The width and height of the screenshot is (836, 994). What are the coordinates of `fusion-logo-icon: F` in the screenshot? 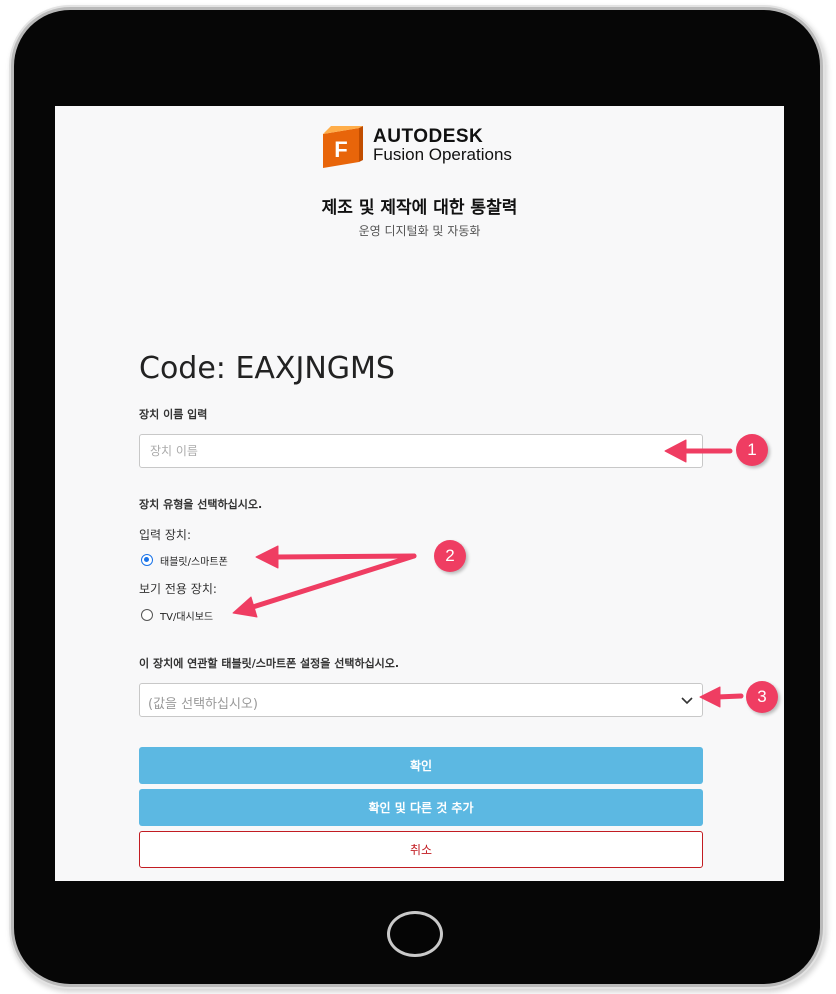 It's located at (343, 147).